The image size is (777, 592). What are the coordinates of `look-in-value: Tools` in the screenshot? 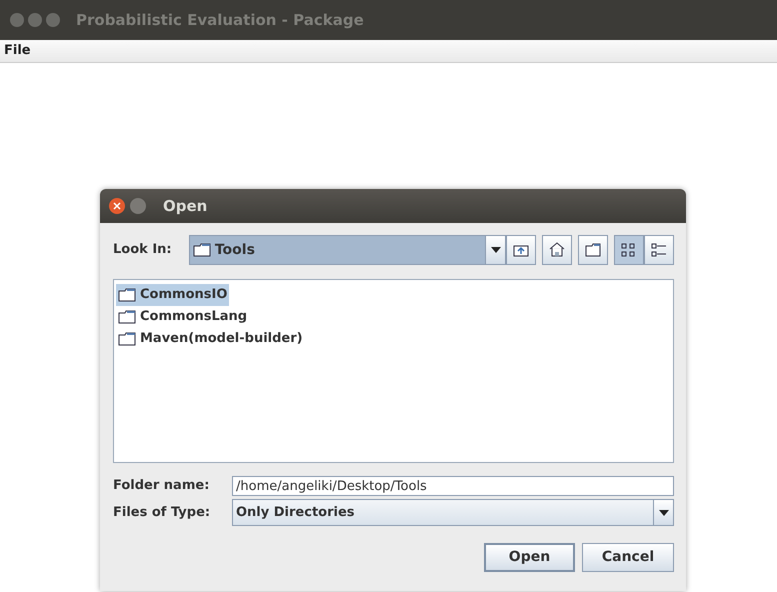 It's located at (234, 250).